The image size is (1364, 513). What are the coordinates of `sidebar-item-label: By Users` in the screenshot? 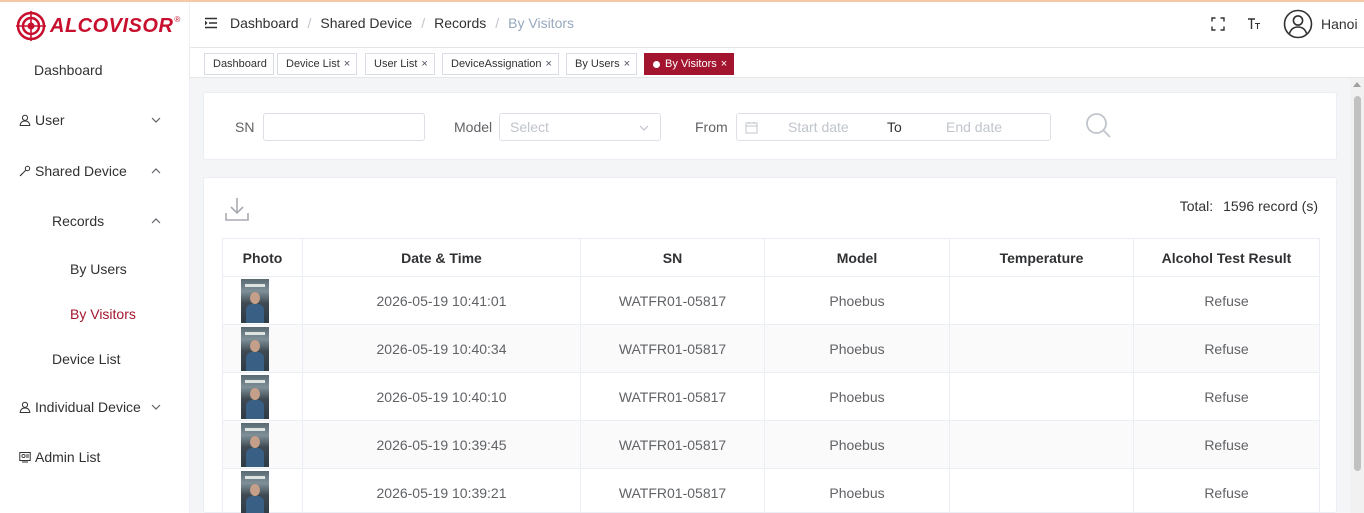 It's located at (98, 269).